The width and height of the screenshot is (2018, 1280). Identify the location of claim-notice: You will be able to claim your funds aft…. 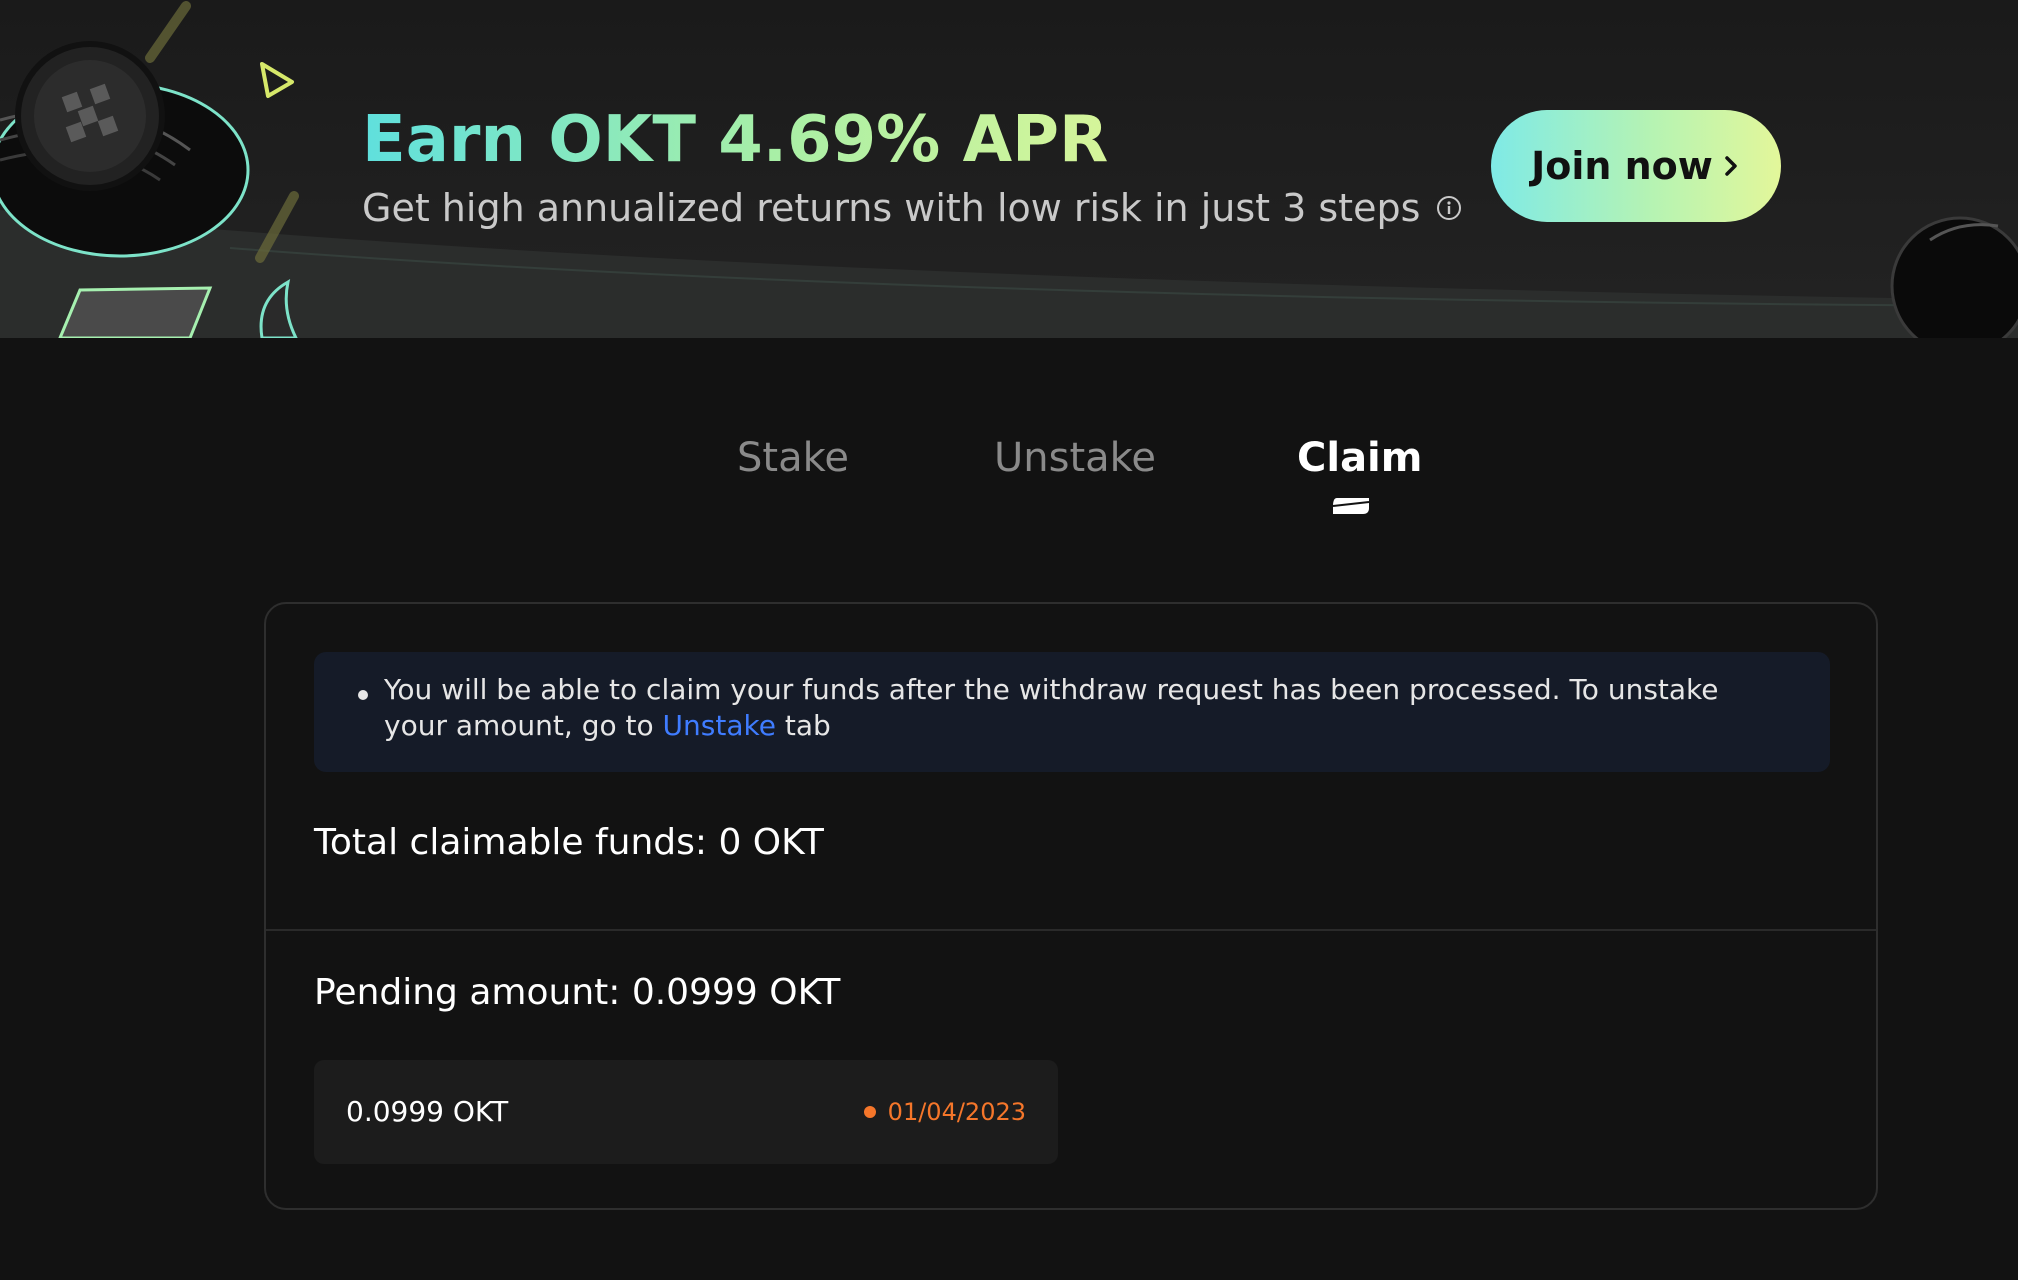
(1072, 712).